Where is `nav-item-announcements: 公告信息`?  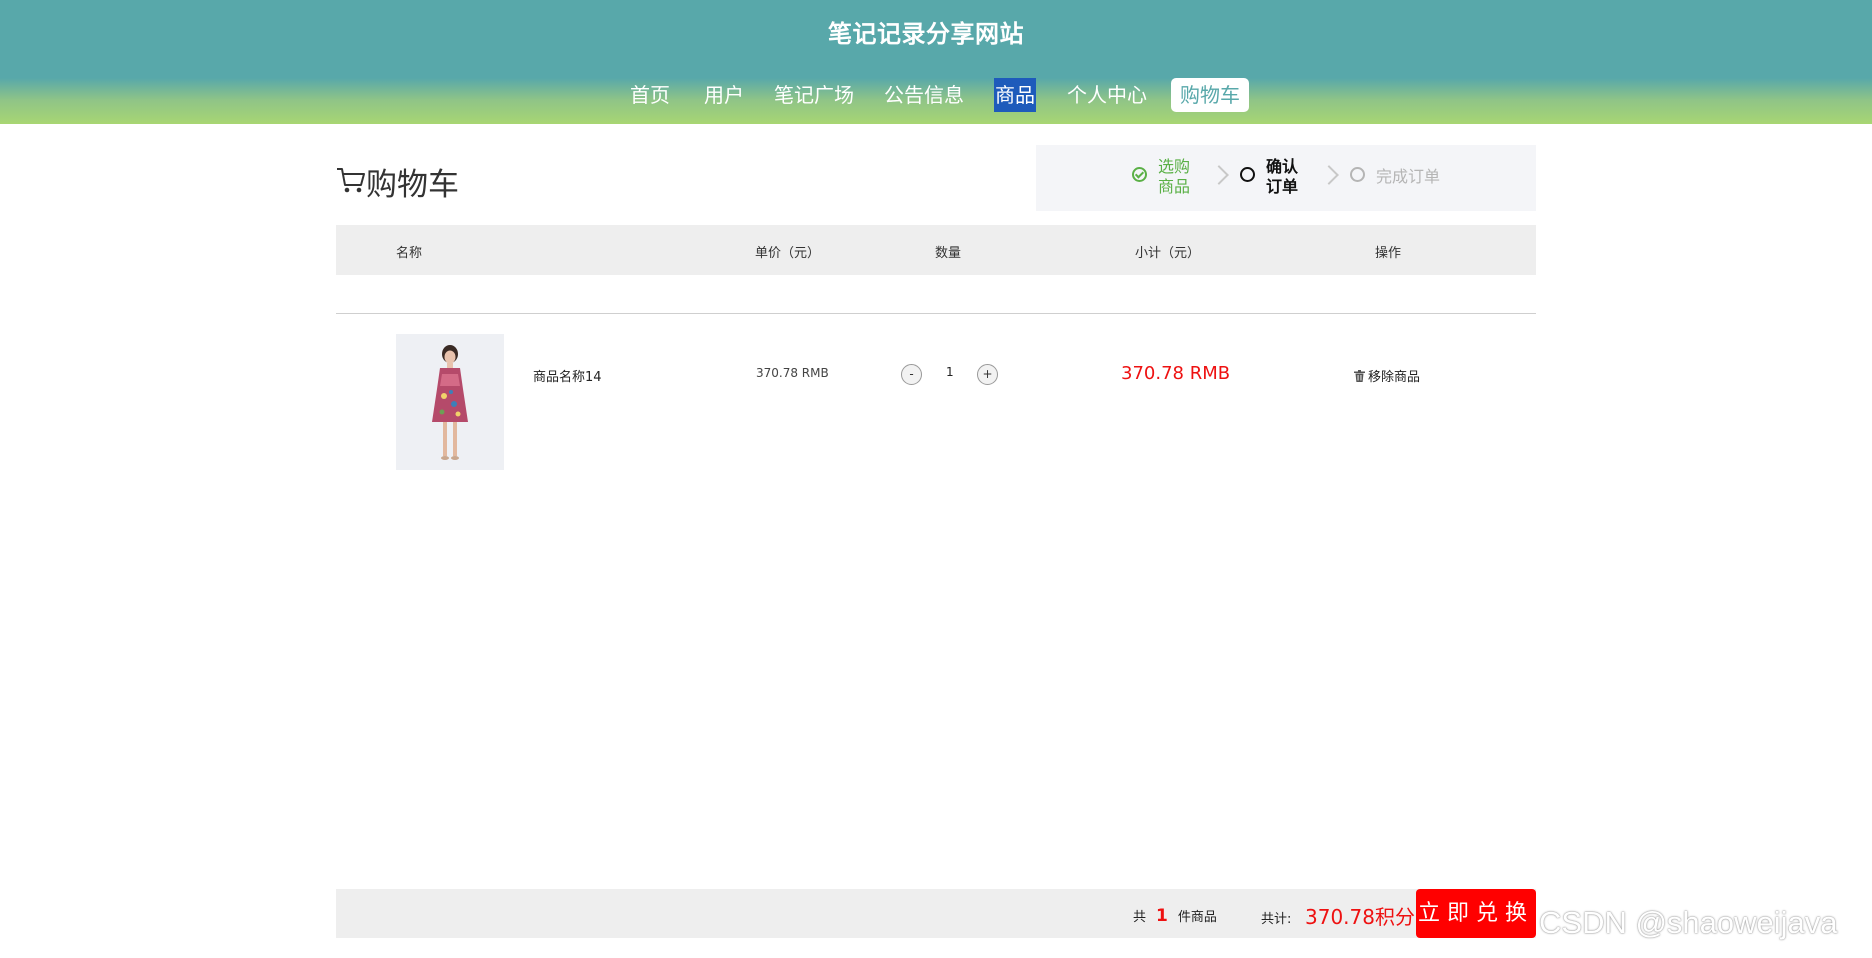
nav-item-announcements: 公告信息 is located at coordinates (924, 95).